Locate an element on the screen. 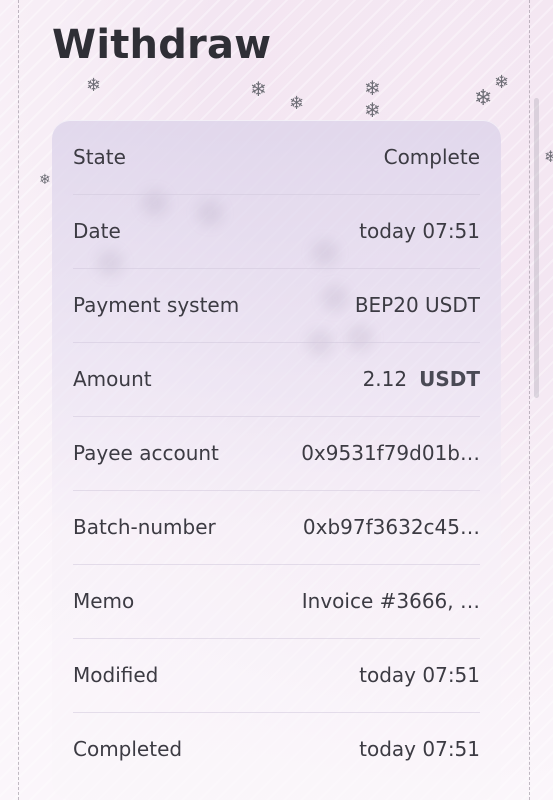 The height and width of the screenshot is (800, 553). detail-label: Batch-number is located at coordinates (144, 527).